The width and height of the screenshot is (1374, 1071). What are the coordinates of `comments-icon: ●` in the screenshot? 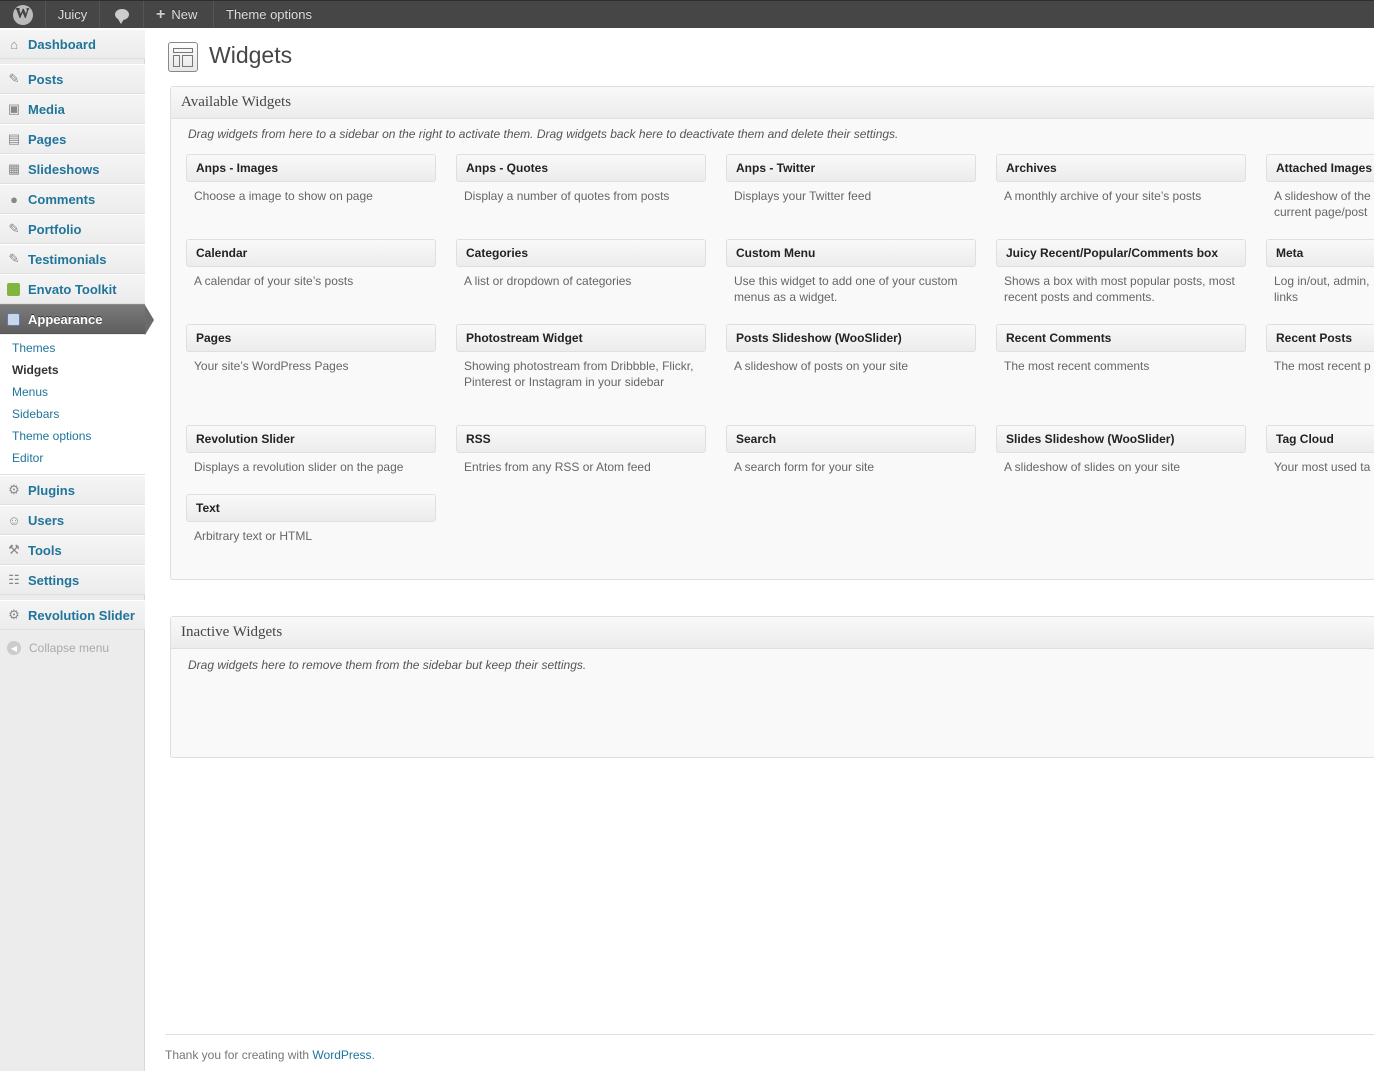 It's located at (14, 199).